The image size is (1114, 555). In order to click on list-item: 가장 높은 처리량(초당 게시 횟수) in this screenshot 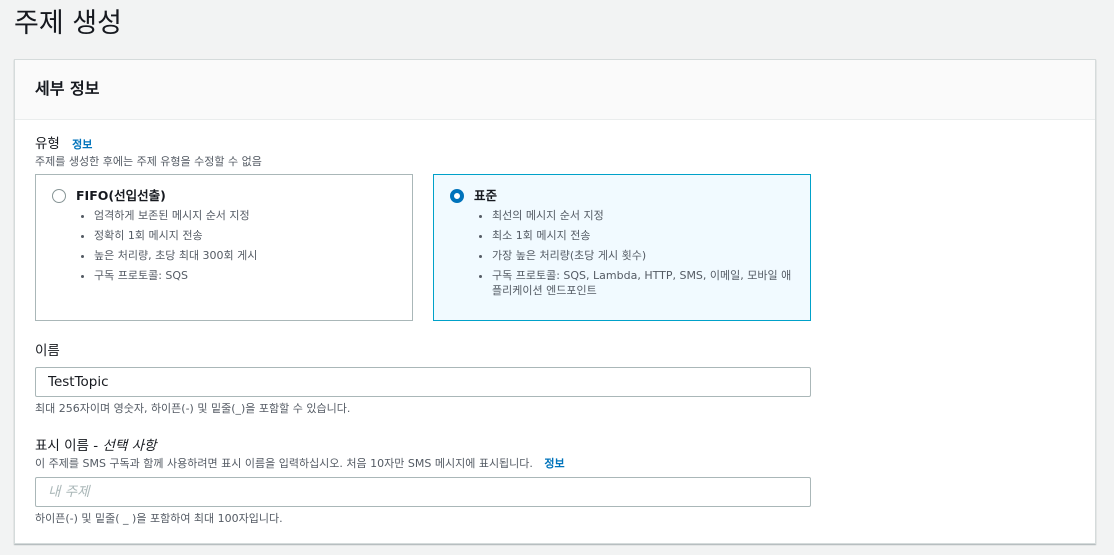, I will do `click(642, 255)`.